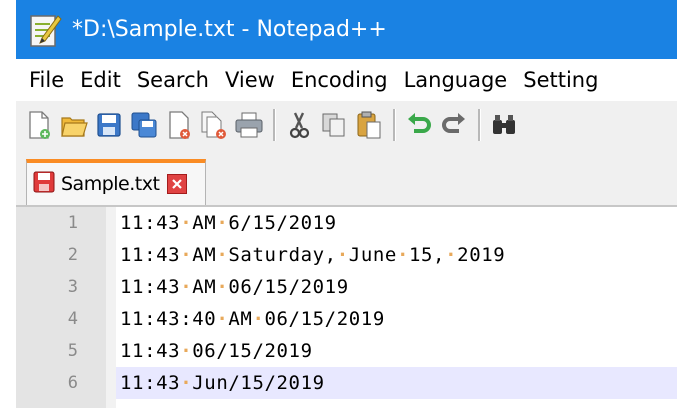 This screenshot has height=408, width=677. What do you see at coordinates (74, 125) in the screenshot?
I see `open-file-icon` at bounding box center [74, 125].